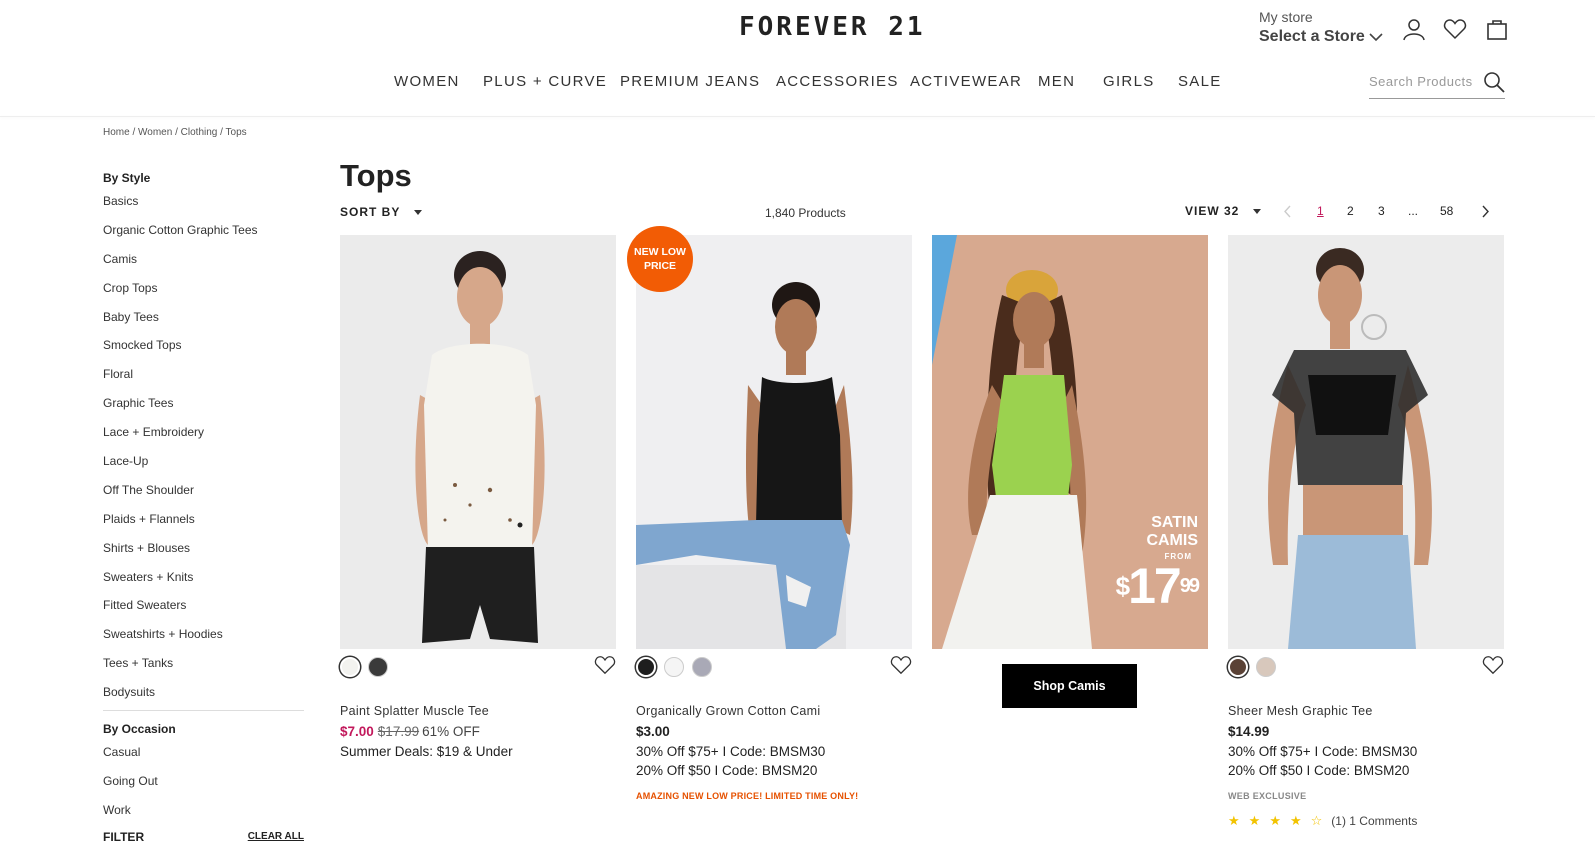  What do you see at coordinates (414, 711) in the screenshot?
I see `product-name: Paint Splatter Muscle Tee` at bounding box center [414, 711].